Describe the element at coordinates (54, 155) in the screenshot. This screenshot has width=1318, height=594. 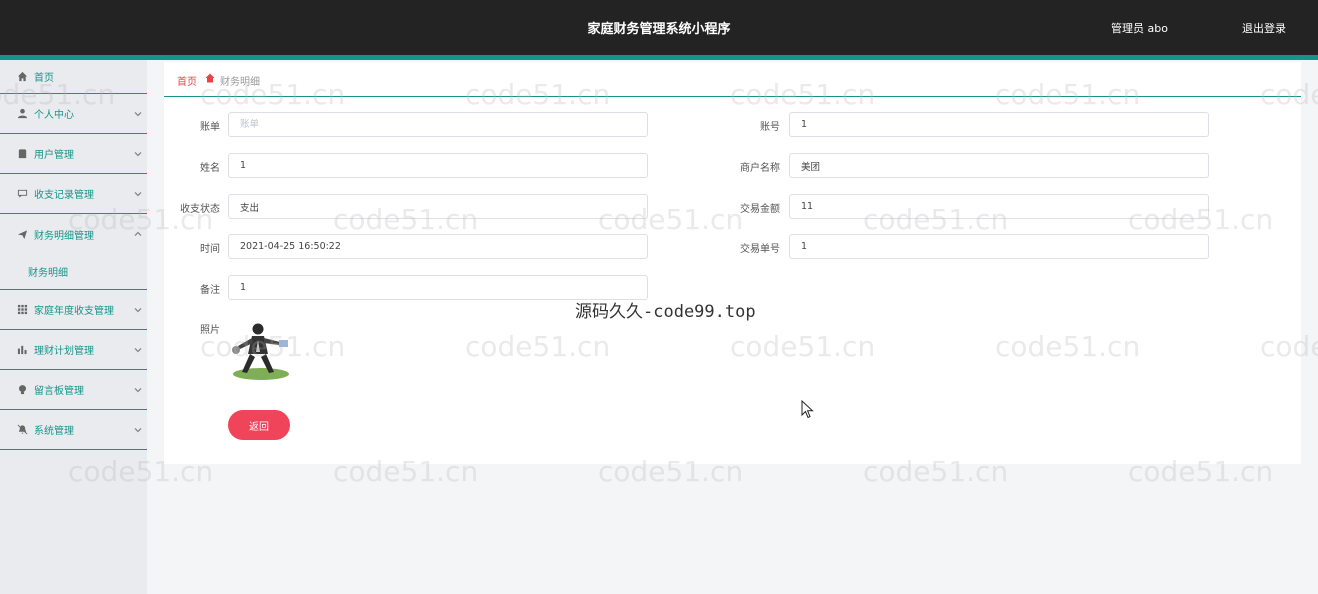
I see `sidebar-item-label: 用户管理` at that location.